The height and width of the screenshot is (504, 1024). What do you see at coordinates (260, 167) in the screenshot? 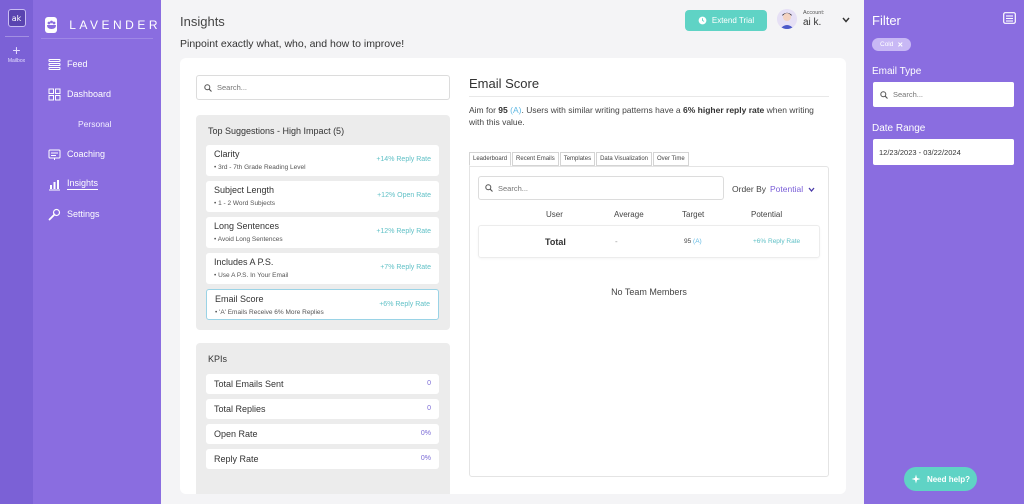
I see `suggestion-desc: • 3rd - 7th Grade Reading Level` at bounding box center [260, 167].